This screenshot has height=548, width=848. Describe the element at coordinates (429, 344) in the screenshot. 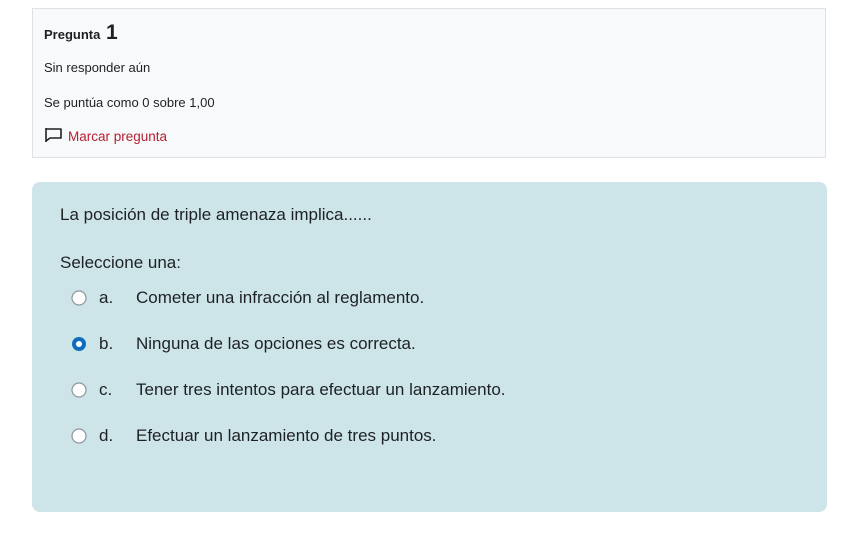

I see `answer-option-b: b. Ninguna de las opciones es correcta.` at that location.